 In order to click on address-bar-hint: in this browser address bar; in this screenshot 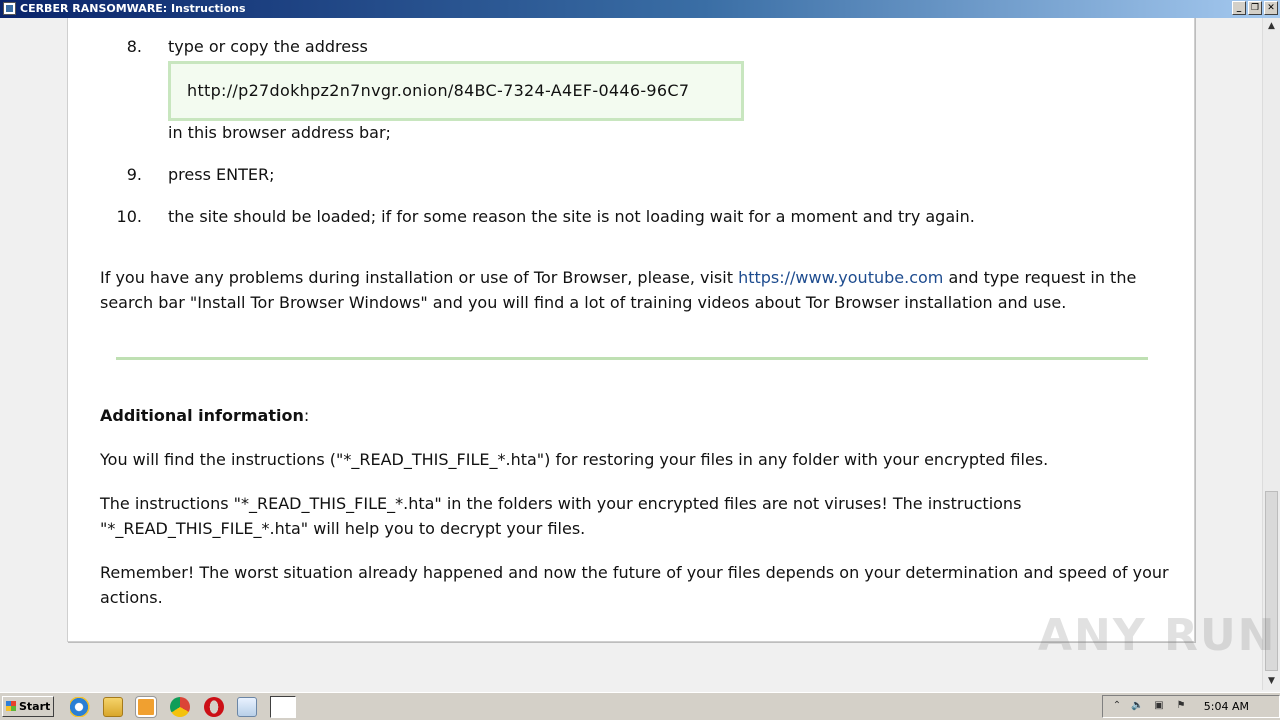, I will do `click(279, 132)`.